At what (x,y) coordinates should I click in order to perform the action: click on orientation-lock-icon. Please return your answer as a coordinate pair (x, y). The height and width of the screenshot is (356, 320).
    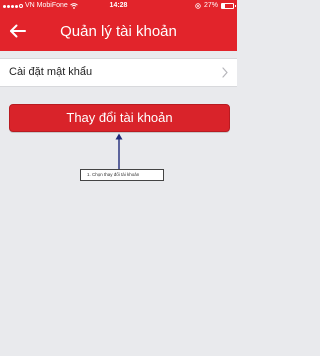
    Looking at the image, I should click on (198, 6).